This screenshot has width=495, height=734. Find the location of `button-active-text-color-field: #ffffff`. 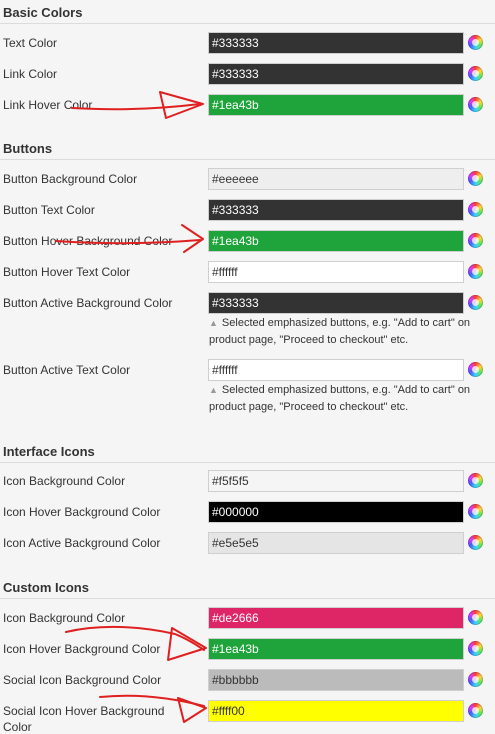

button-active-text-color-field: #ffffff is located at coordinates (336, 370).